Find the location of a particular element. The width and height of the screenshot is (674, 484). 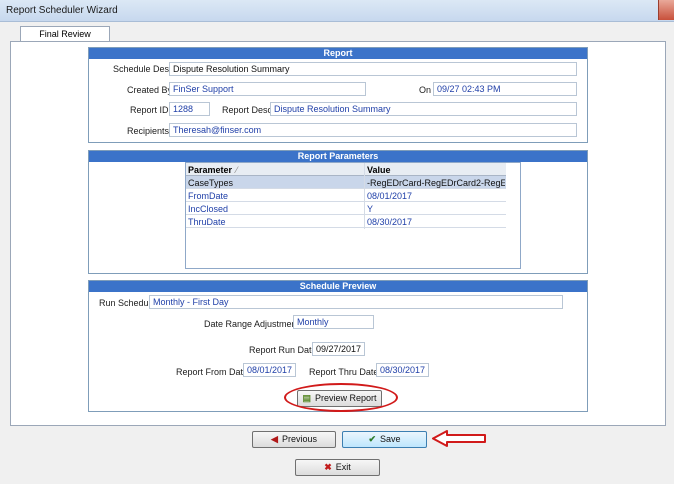

report-thru-date-label: Report Thru Date is located at coordinates (344, 372).